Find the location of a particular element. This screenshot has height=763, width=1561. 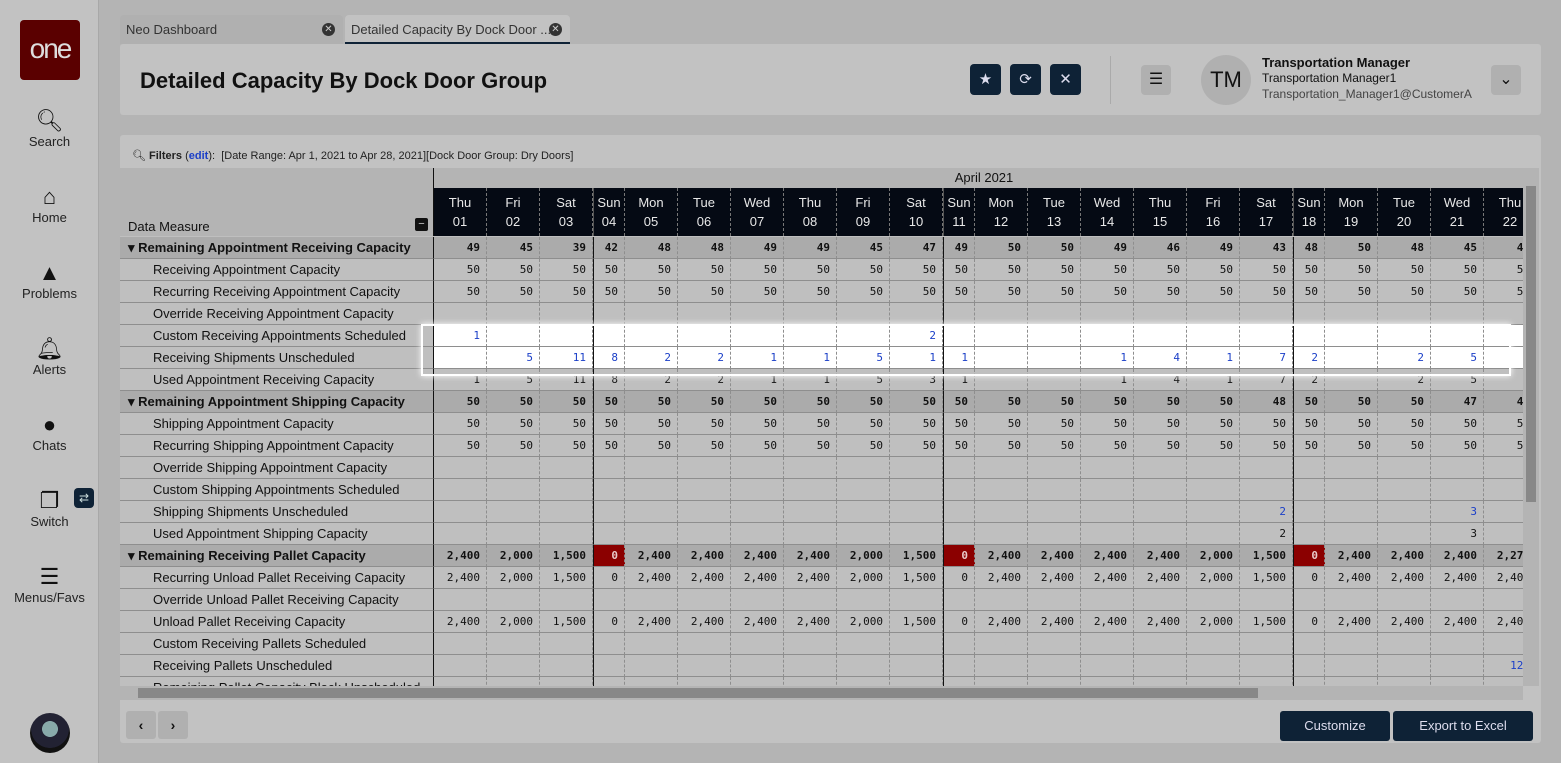

export-excel-button: Export to Excel is located at coordinates (1463, 726).